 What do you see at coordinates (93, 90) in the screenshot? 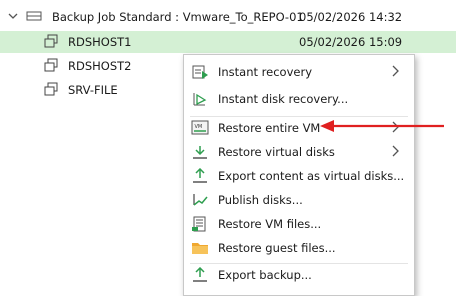
I see `vm-name: SRV-FILE` at bounding box center [93, 90].